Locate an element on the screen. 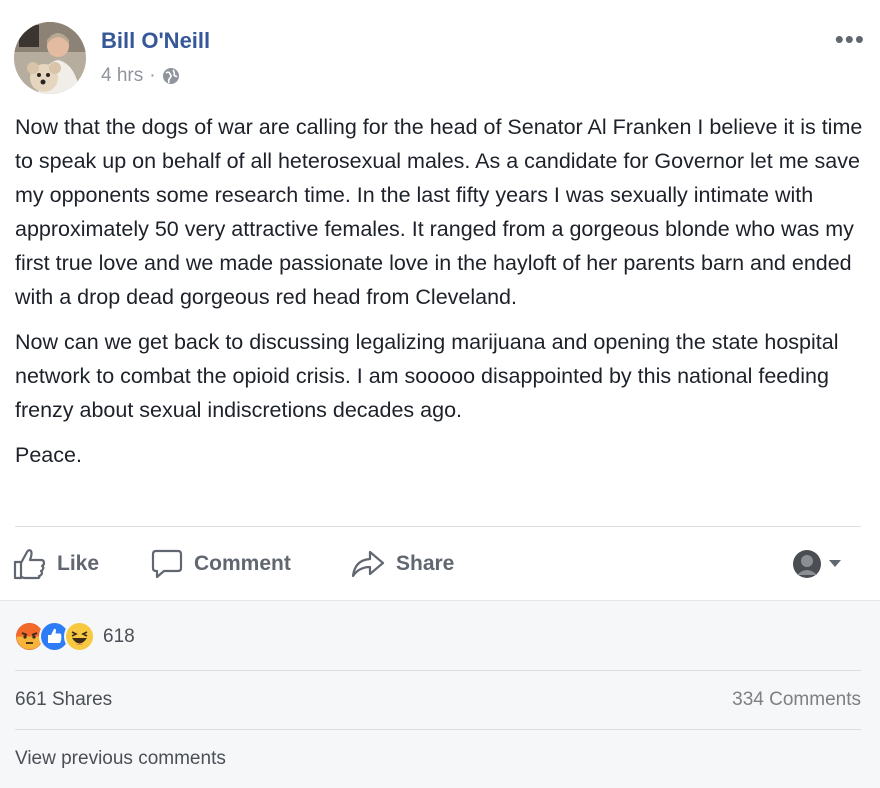 The height and width of the screenshot is (788, 880). avatar-photo is located at coordinates (50, 58).